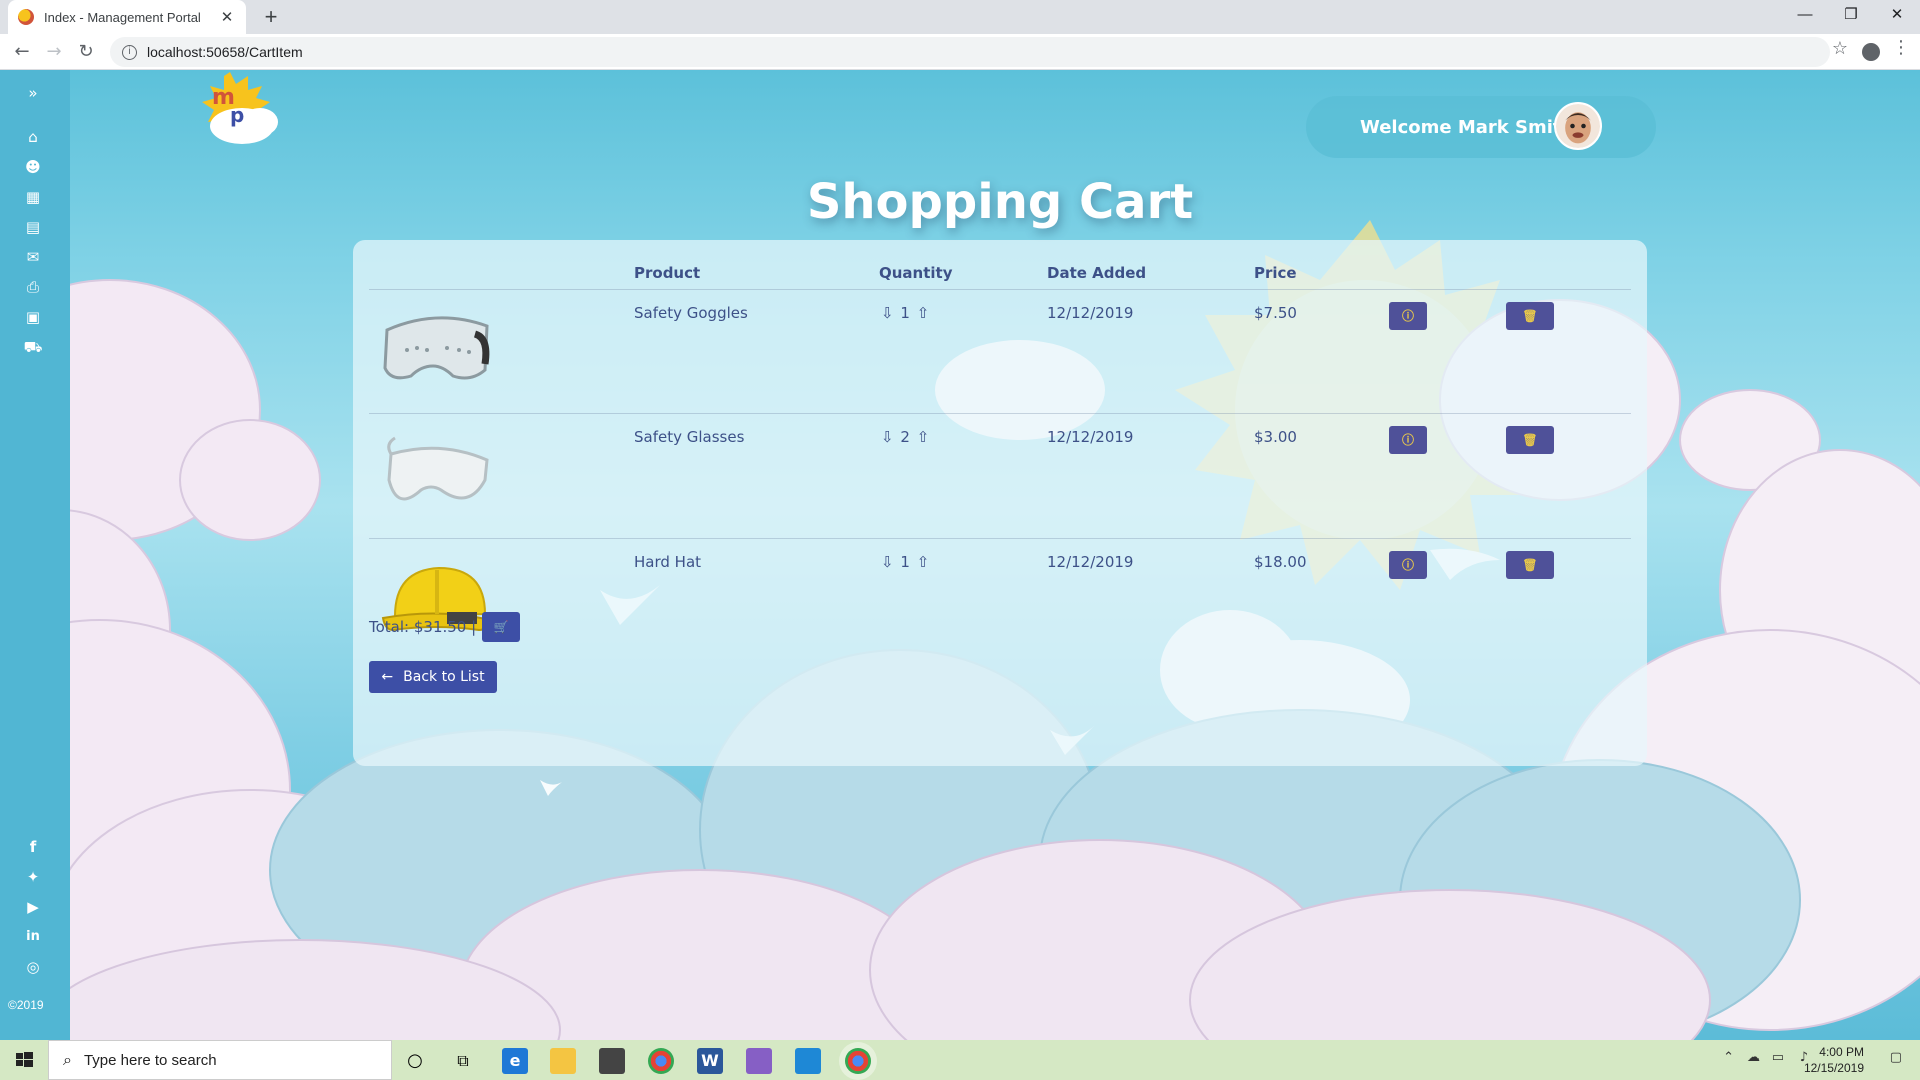  What do you see at coordinates (33, 93) in the screenshot?
I see `expand-icon: »` at bounding box center [33, 93].